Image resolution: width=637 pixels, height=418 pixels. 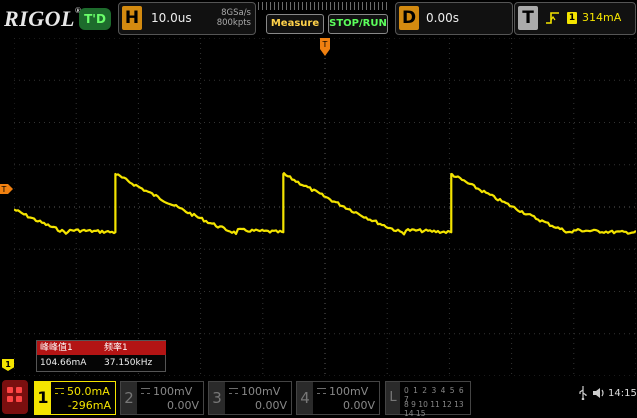 I want to click on trigger-level-marker: T, so click(x=6, y=189).